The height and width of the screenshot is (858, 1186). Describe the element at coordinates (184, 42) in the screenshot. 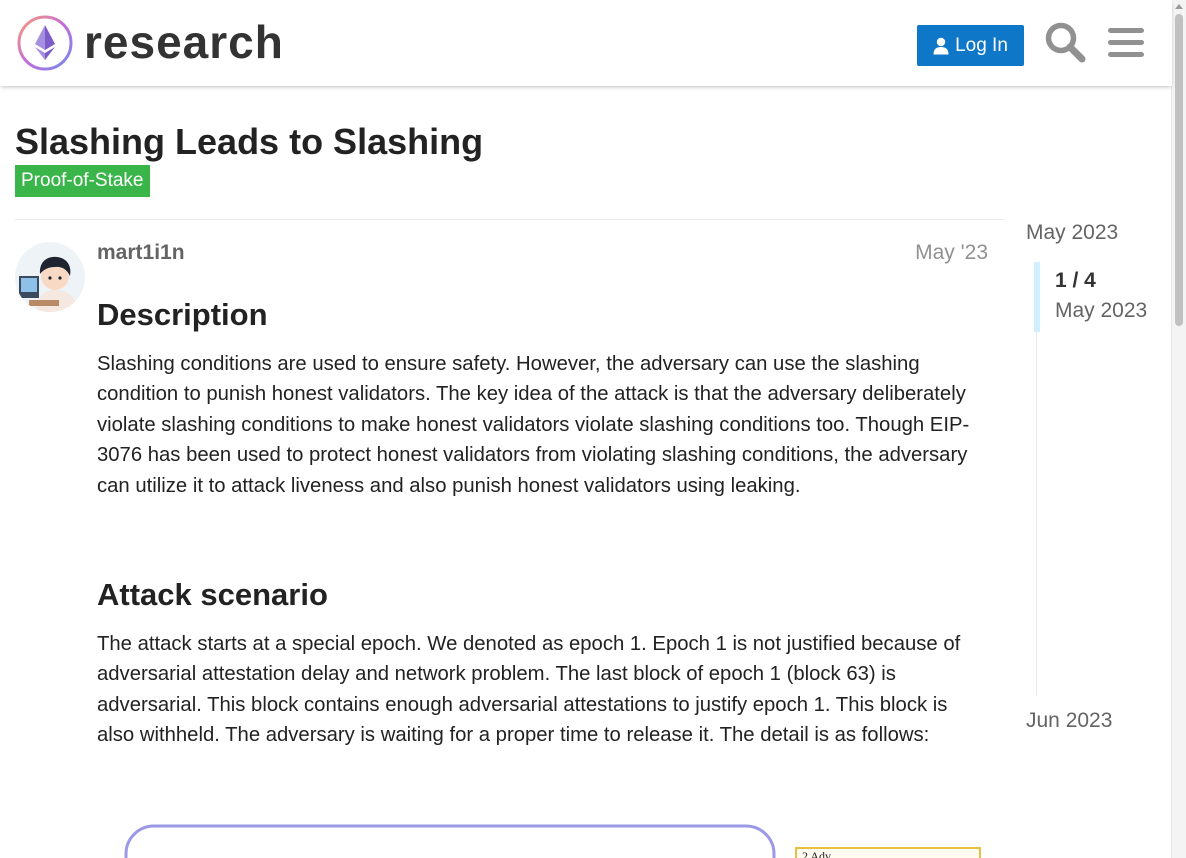

I see `site-logo-text: research` at that location.